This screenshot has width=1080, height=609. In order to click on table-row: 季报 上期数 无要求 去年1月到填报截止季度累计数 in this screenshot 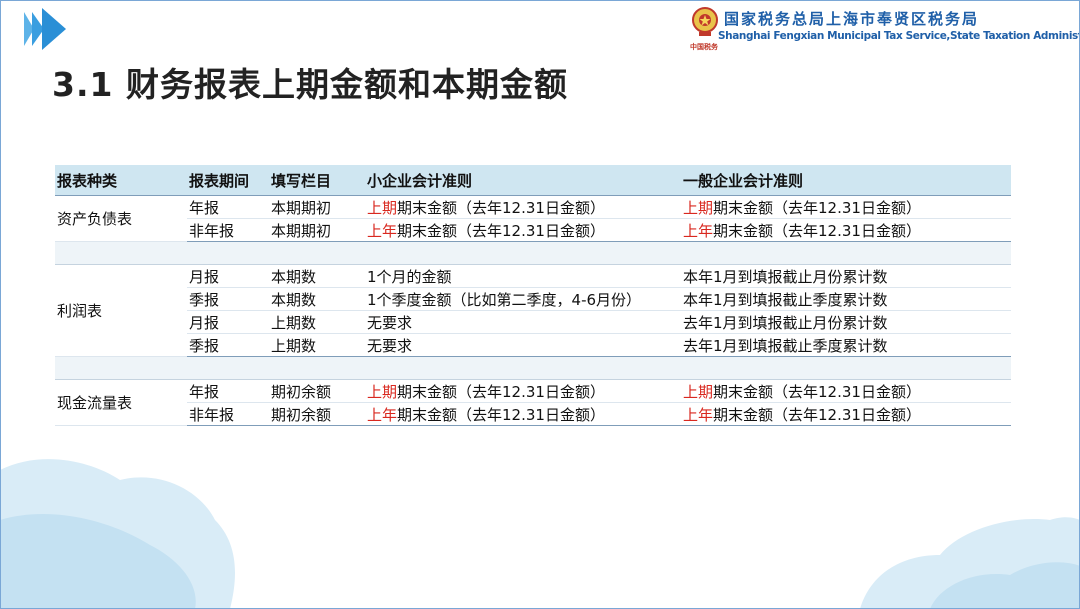, I will do `click(533, 345)`.